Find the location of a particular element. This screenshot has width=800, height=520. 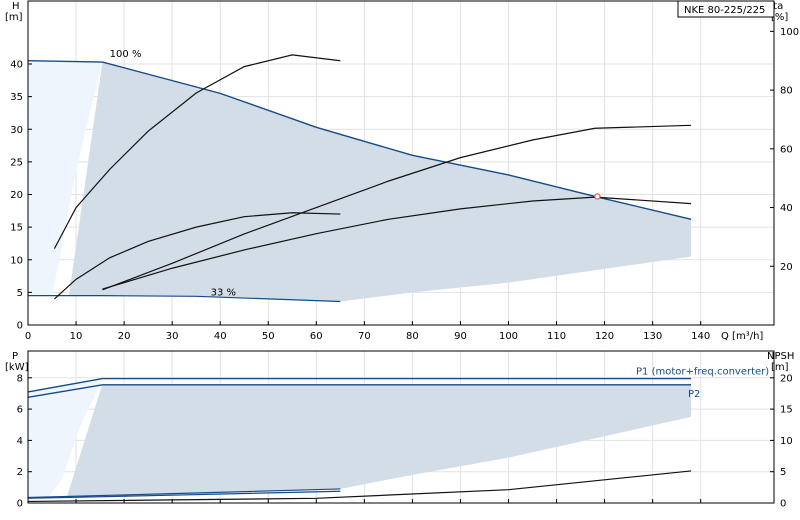

y-axis-unit: [m] is located at coordinates (14, 17).